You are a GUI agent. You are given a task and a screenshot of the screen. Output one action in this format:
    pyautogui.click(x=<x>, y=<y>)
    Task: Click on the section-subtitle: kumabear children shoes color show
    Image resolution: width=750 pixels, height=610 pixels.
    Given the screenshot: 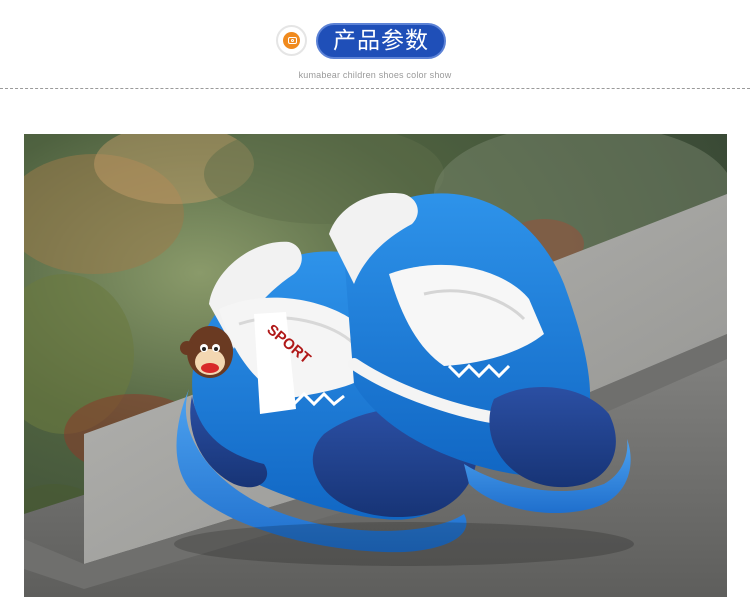 What is the action you would take?
    pyautogui.click(x=375, y=75)
    